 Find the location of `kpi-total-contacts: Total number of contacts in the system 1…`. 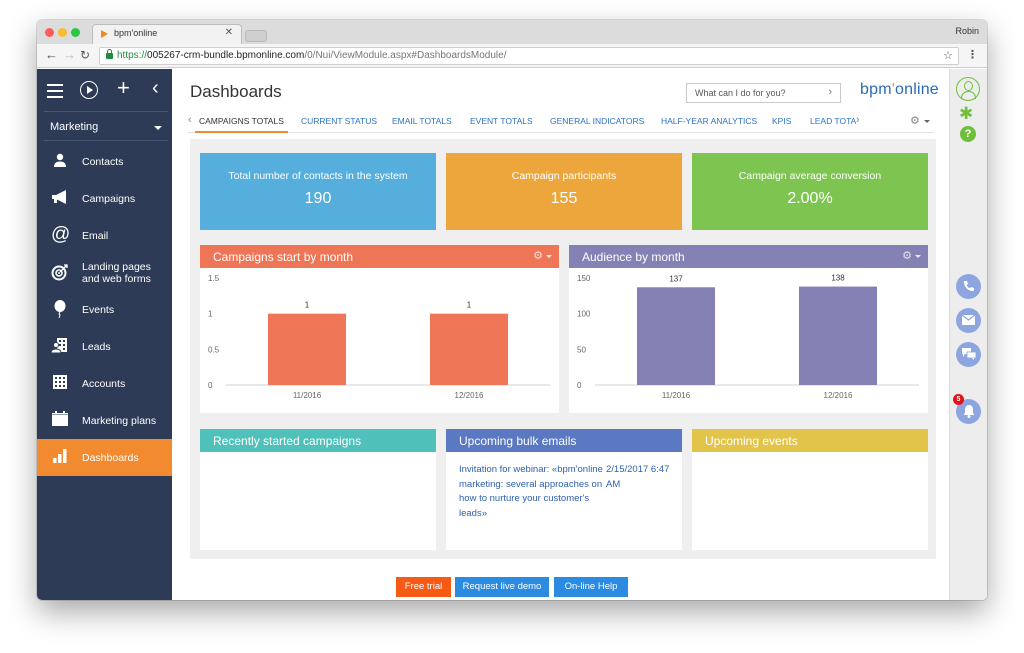

kpi-total-contacts: Total number of contacts in the system 1… is located at coordinates (318, 191).